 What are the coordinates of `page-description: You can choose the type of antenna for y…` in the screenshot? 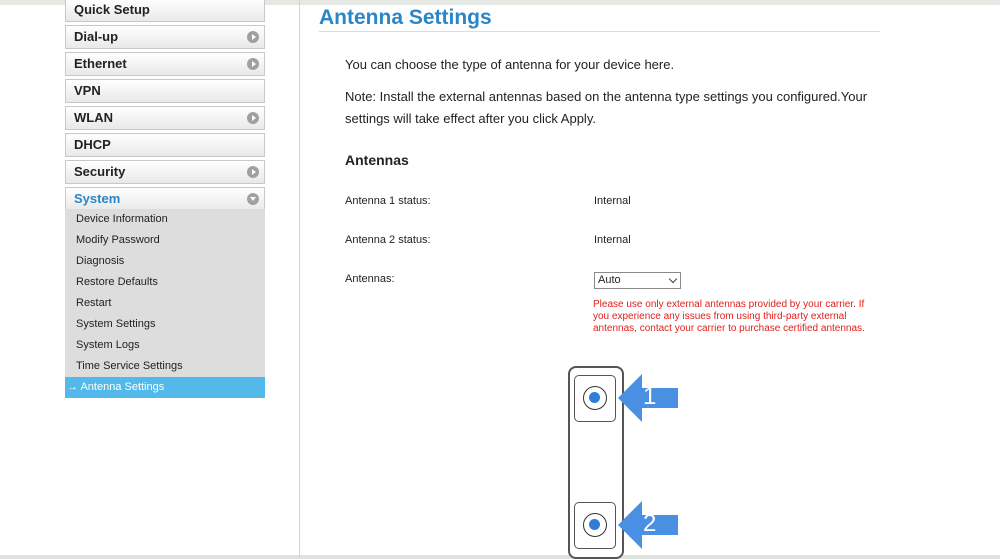 It's located at (510, 64).